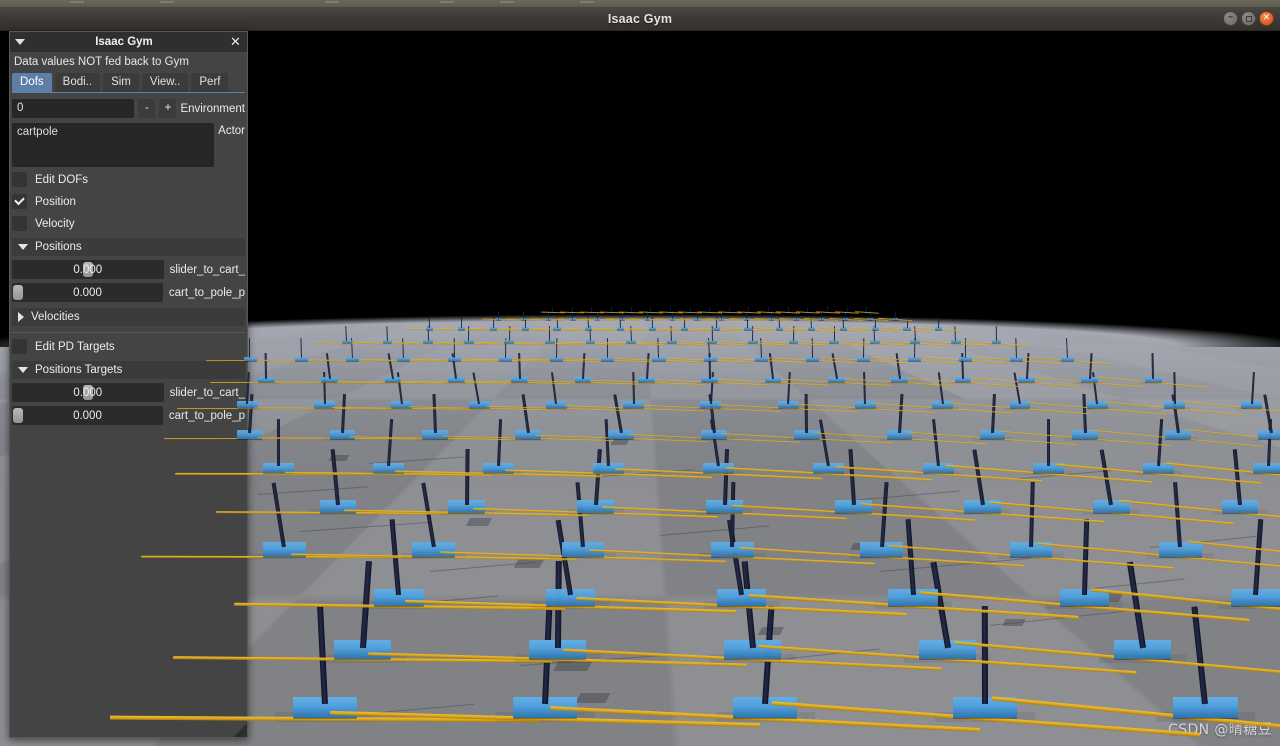 The height and width of the screenshot is (746, 1280). I want to click on slider-to-cart-target-value: 0.000, so click(88, 392).